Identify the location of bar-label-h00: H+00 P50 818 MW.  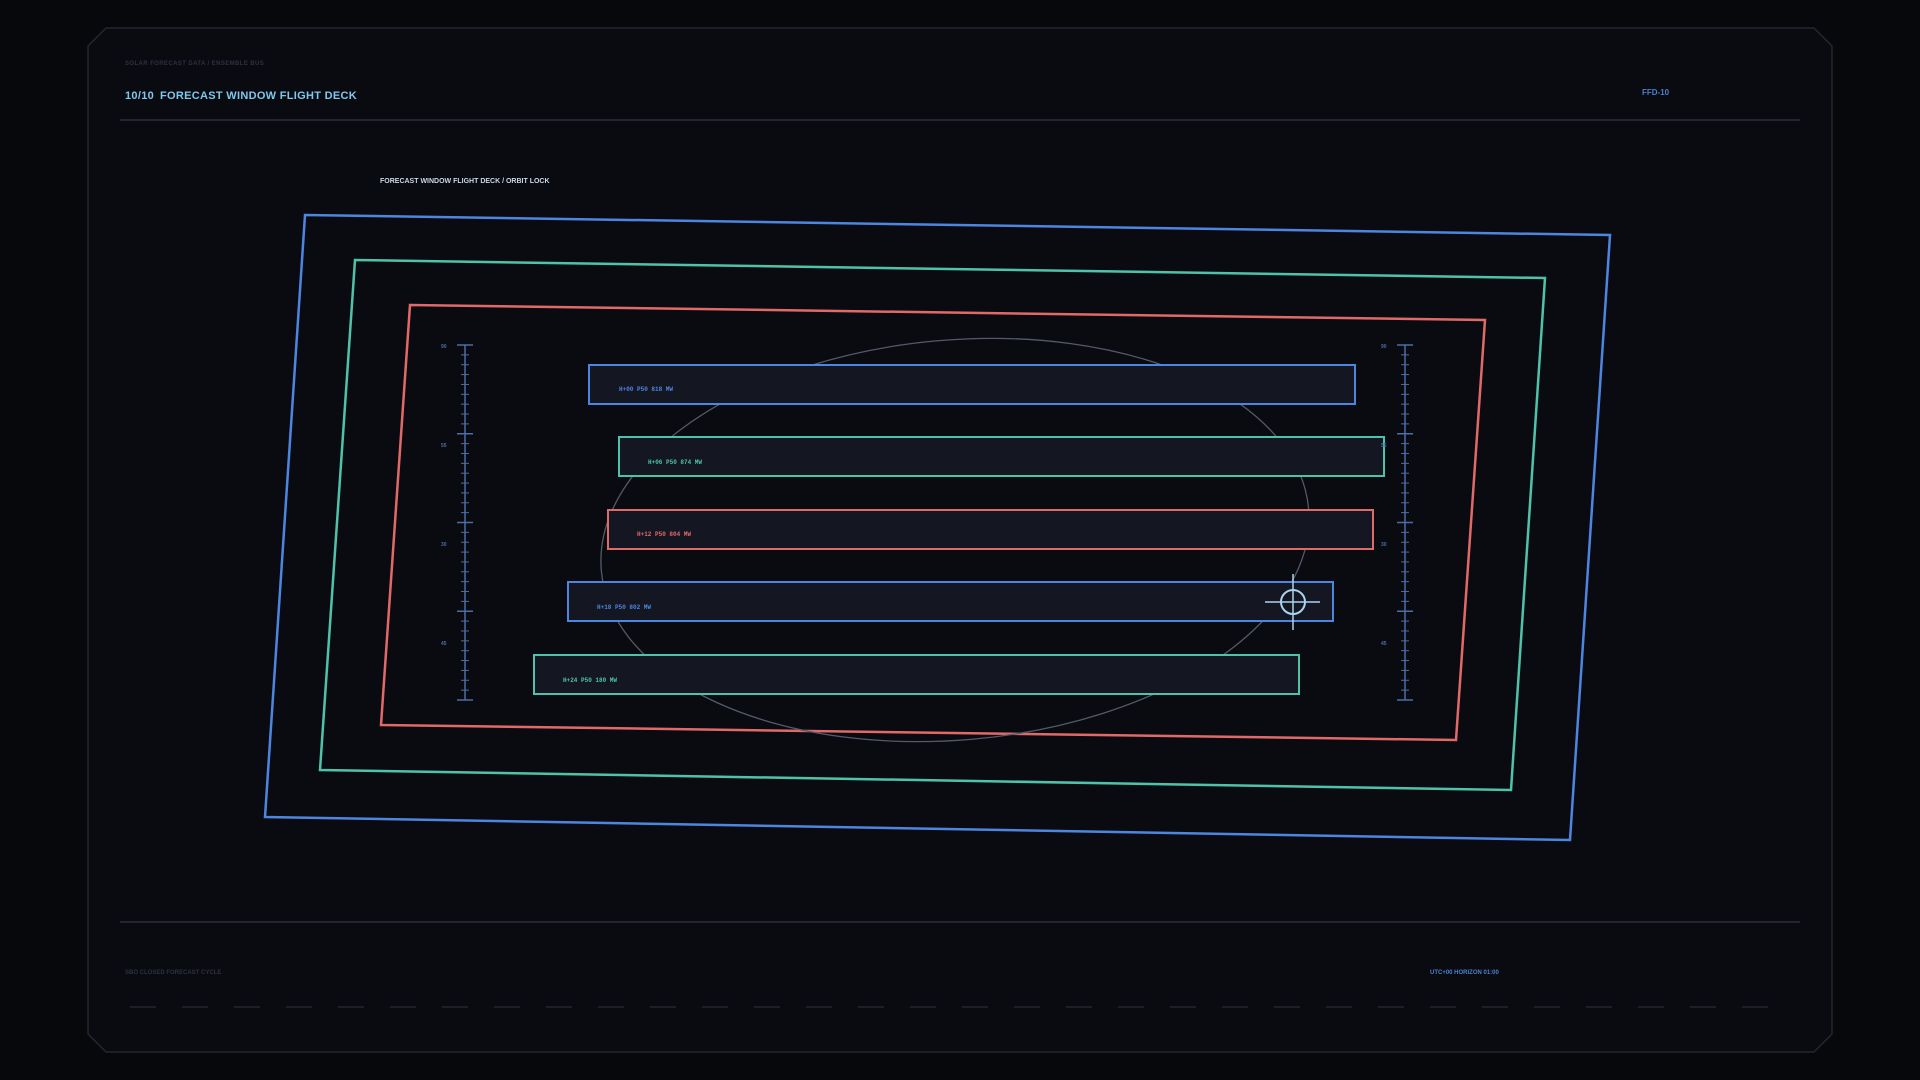
(646, 389).